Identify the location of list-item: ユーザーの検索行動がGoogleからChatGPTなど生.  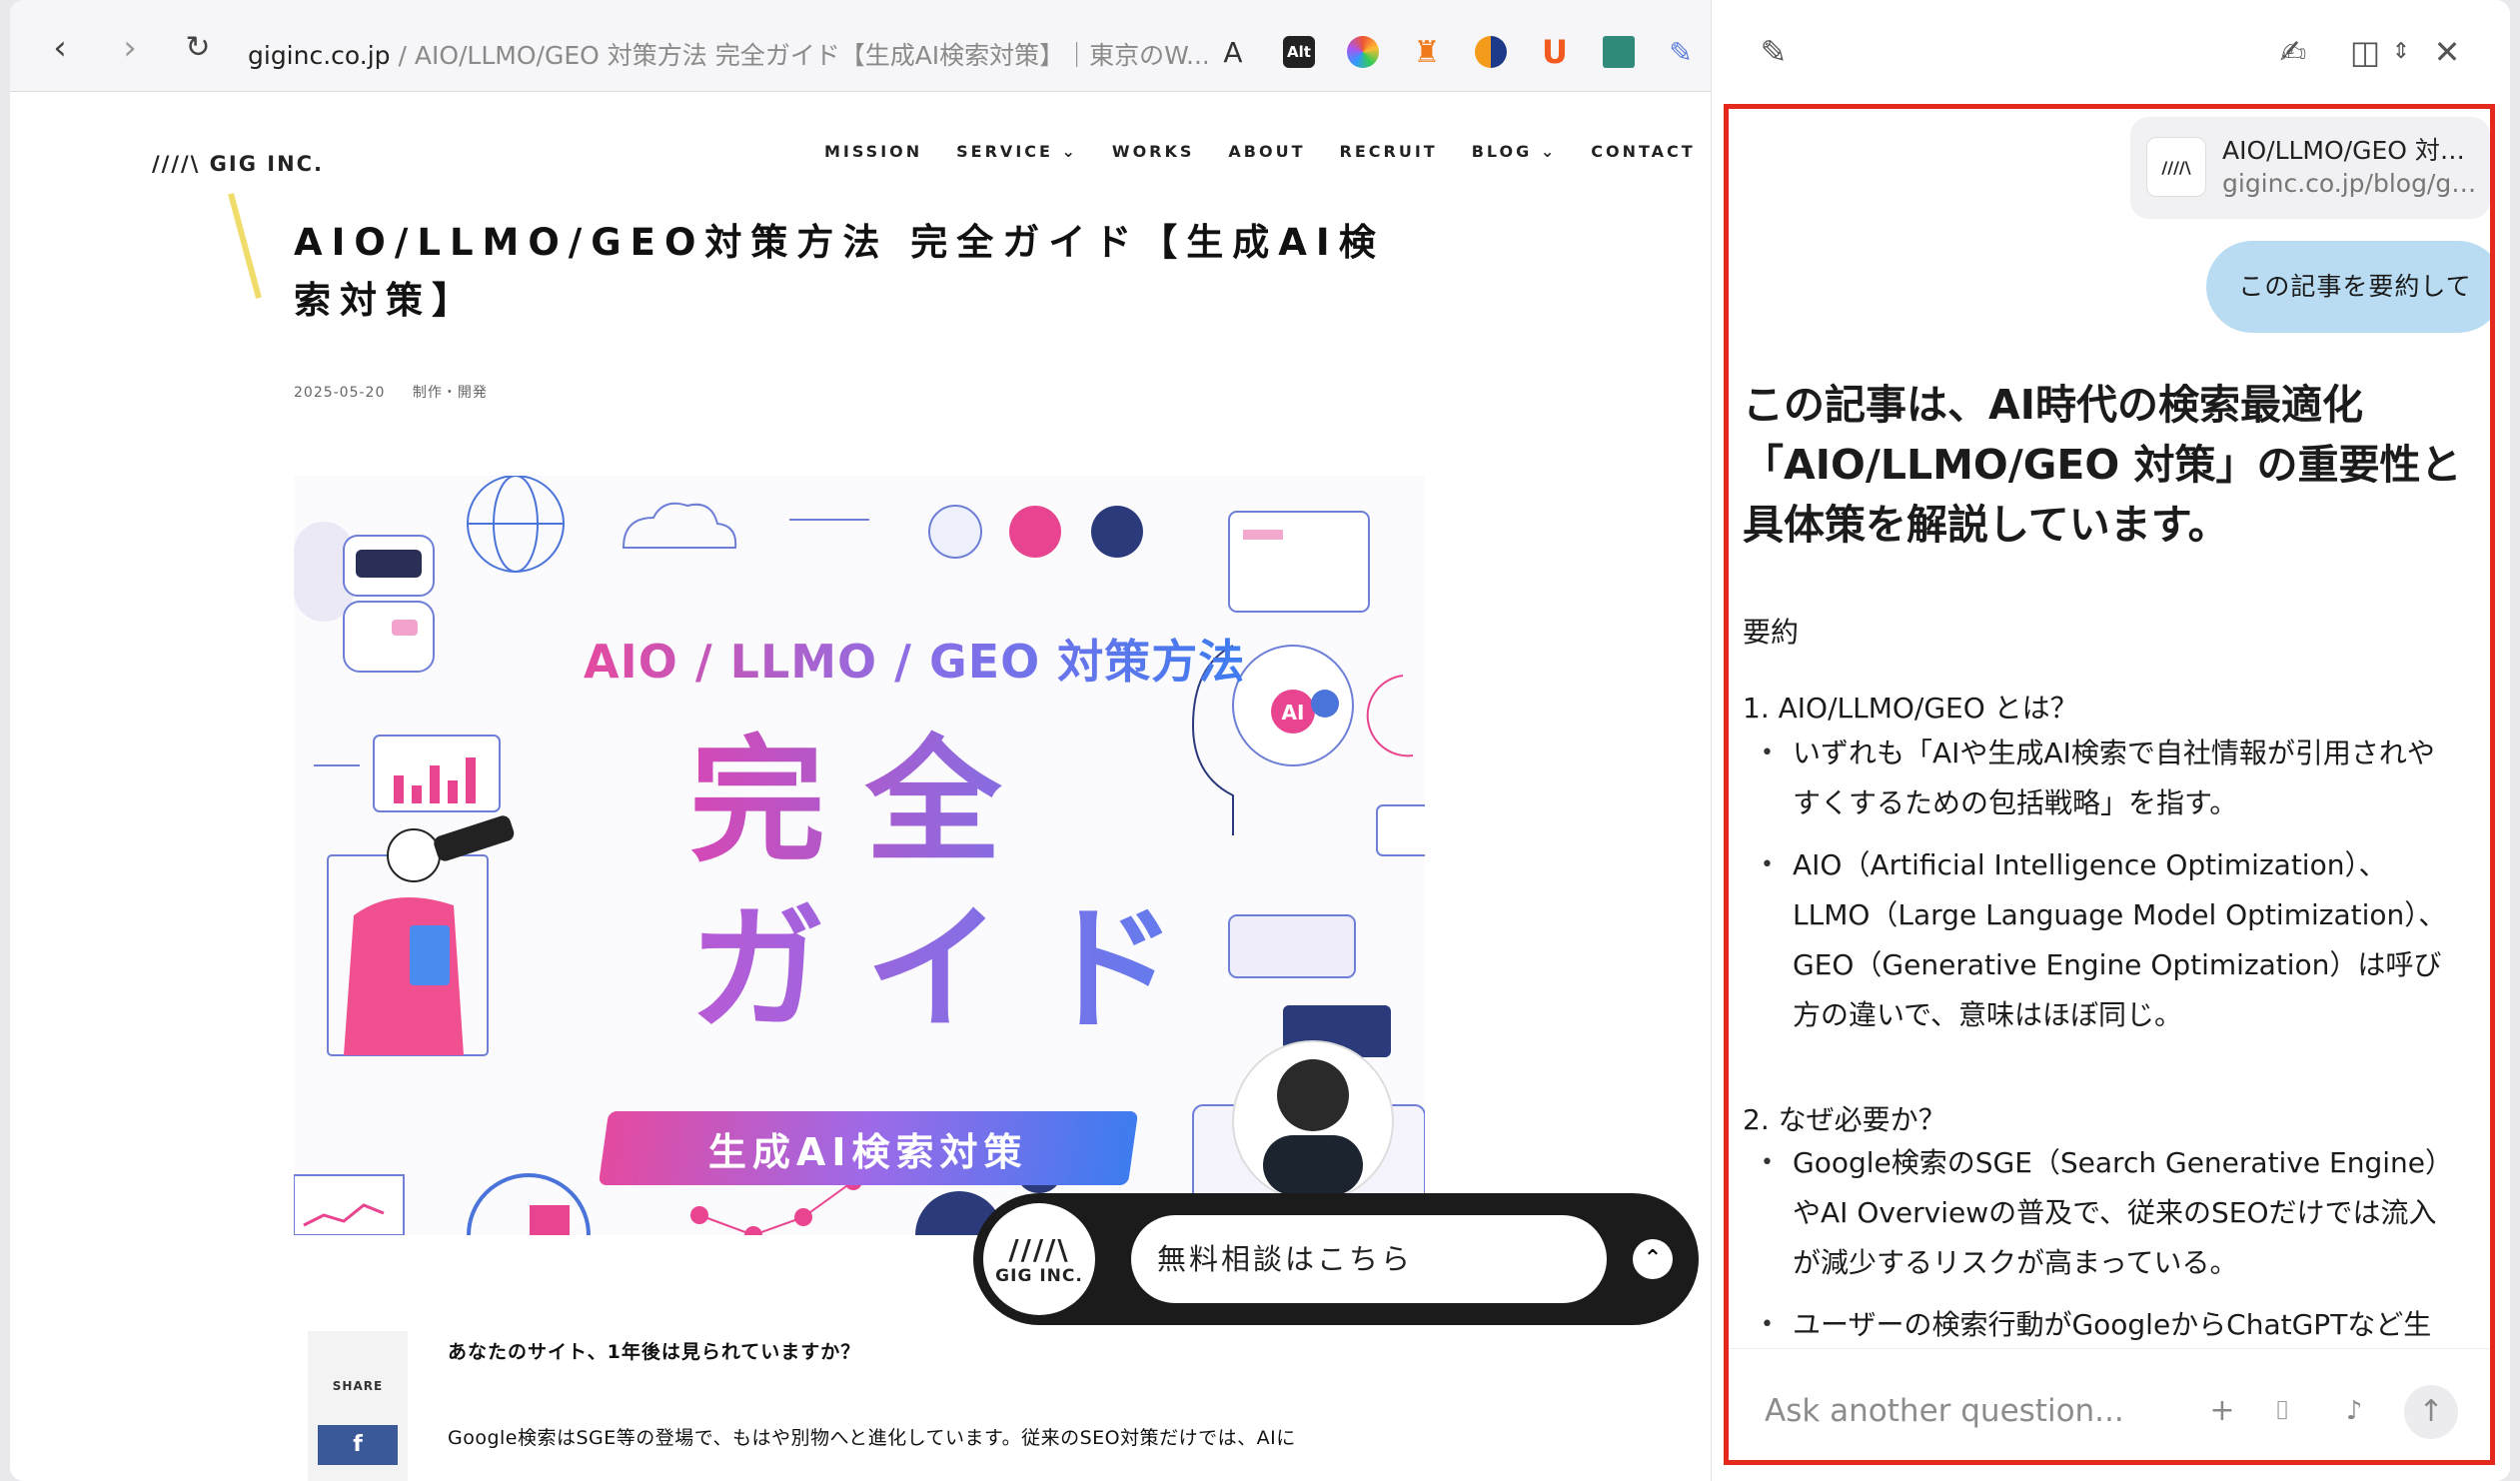
(2108, 1325).